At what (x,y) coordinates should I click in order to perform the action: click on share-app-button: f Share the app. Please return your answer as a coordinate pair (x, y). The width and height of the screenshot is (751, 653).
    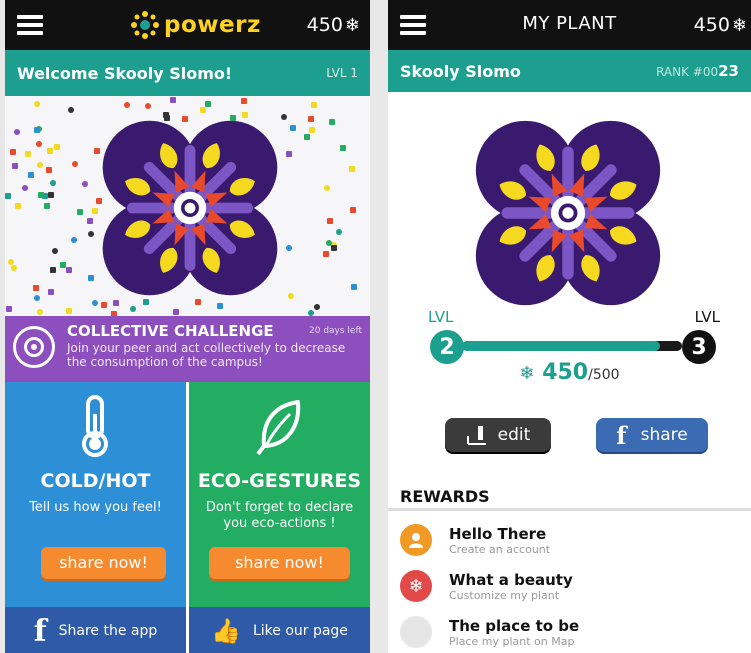
    Looking at the image, I should click on (97, 630).